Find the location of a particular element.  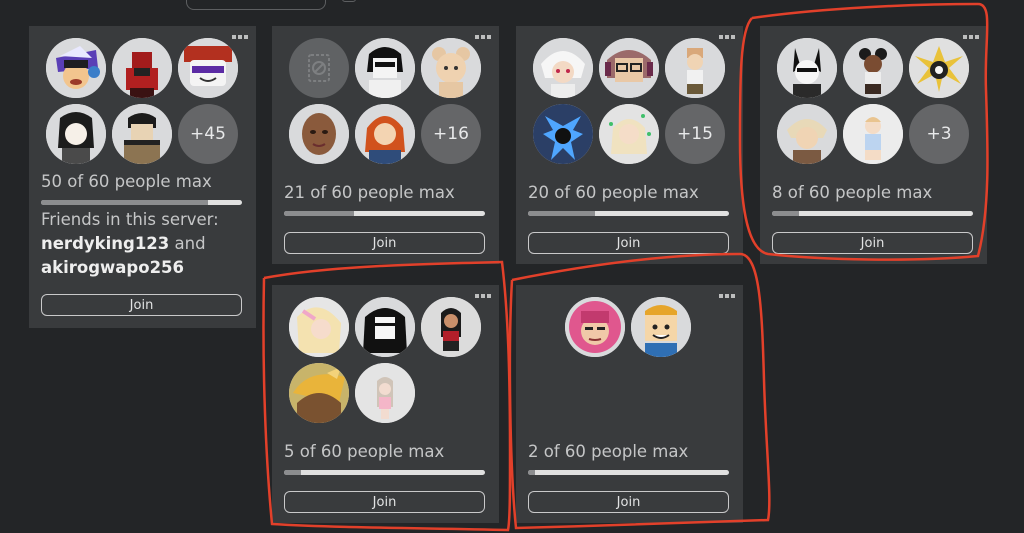

server-capacity: 5 of 60 people max is located at coordinates (364, 451).